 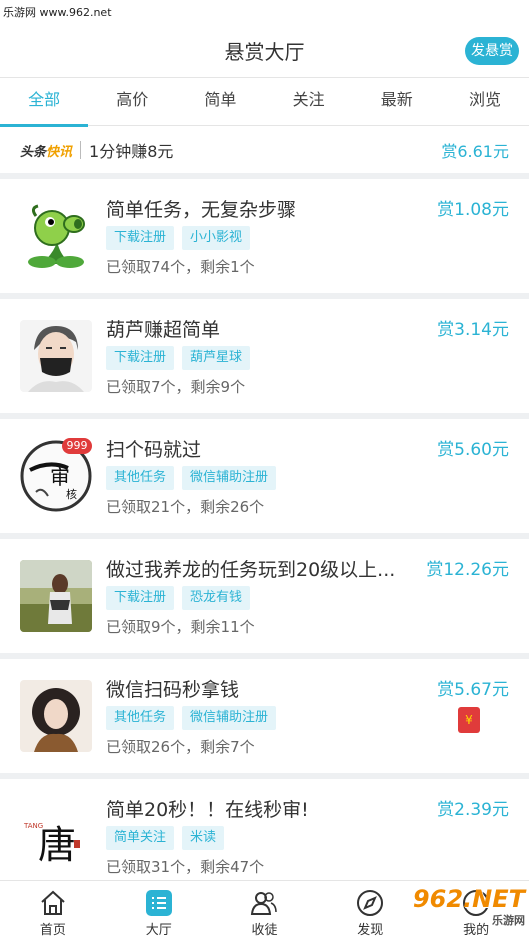 I want to click on task-stat: 已领取9个，剩余11个, so click(x=180, y=627).